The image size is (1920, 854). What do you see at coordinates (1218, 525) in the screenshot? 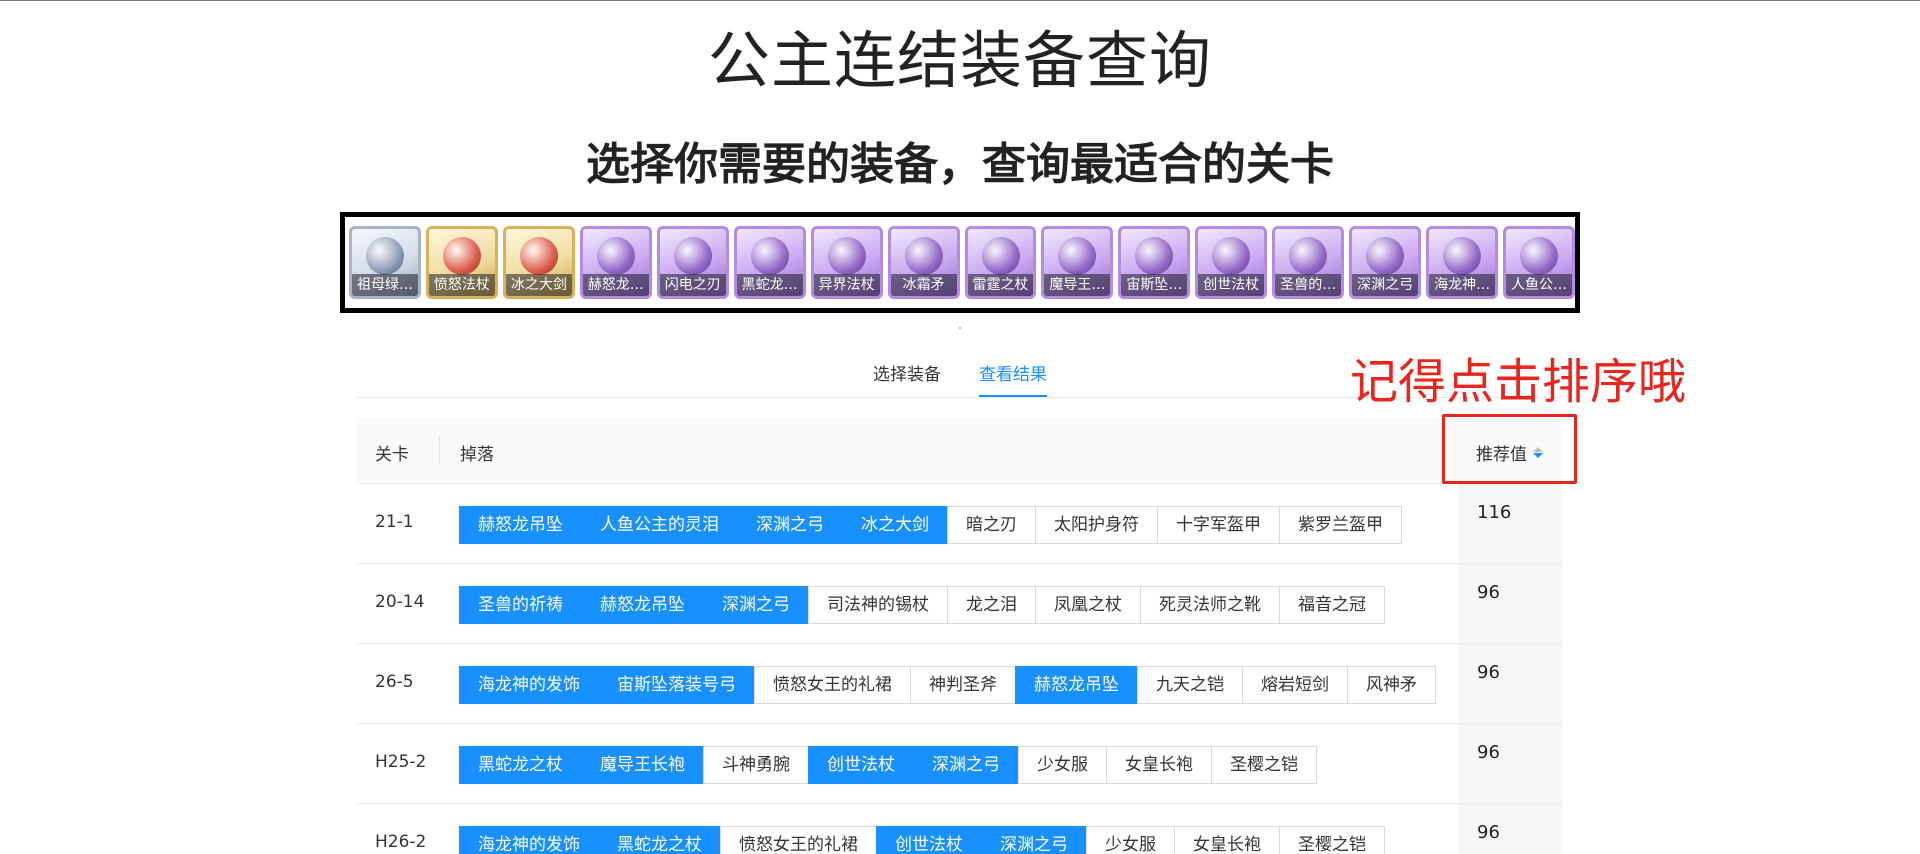
I see `drop-tag: 十字军盔甲` at bounding box center [1218, 525].